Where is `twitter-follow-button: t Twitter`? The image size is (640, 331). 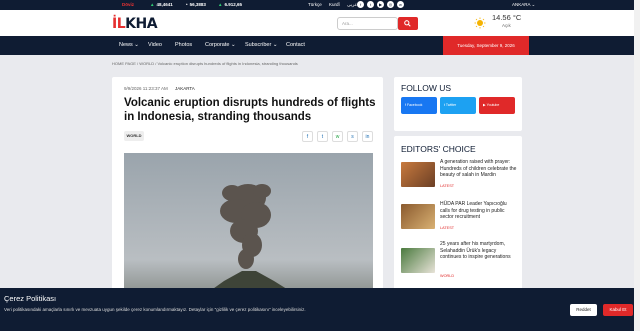
twitter-follow-button: t Twitter is located at coordinates (458, 105).